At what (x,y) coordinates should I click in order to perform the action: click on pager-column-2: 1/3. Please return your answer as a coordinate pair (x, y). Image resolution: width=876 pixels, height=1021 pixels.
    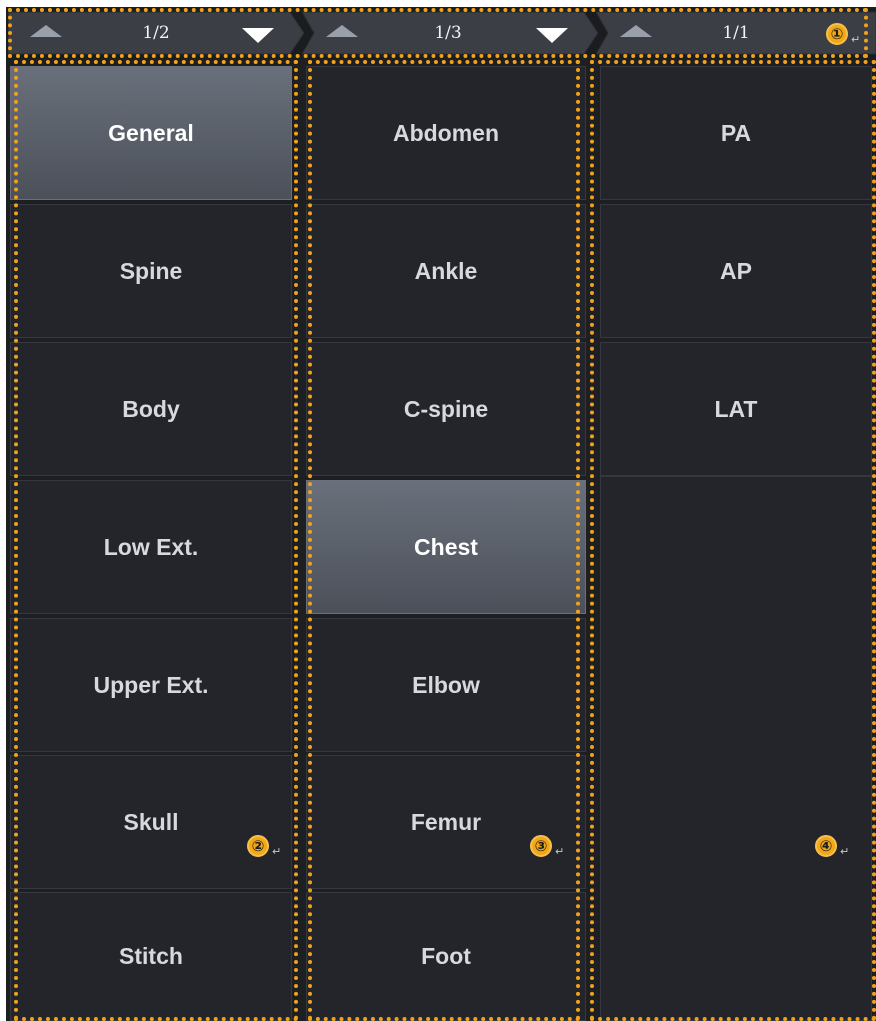
    Looking at the image, I should click on (450, 33).